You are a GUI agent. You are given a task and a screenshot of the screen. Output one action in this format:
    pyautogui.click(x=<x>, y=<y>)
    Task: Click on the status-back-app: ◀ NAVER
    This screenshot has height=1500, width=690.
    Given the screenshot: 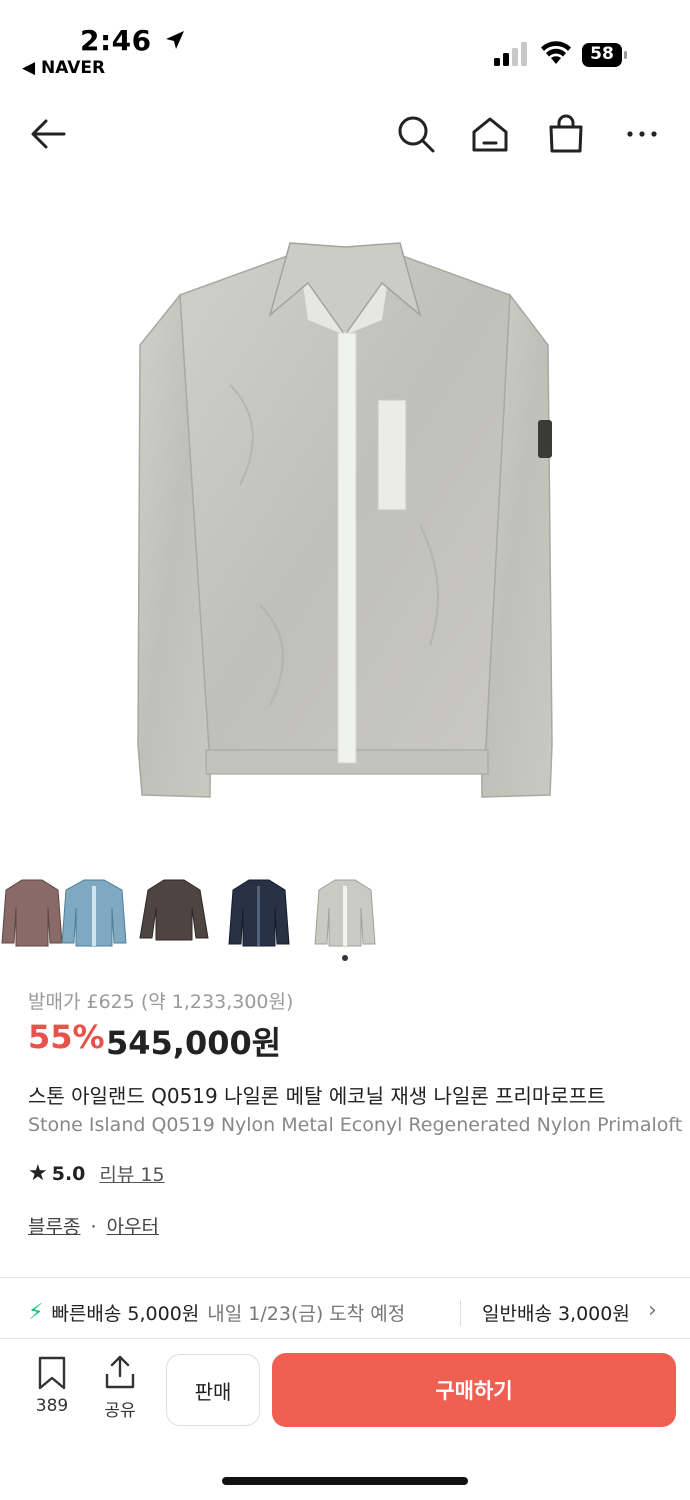 What is the action you would take?
    pyautogui.click(x=63, y=68)
    